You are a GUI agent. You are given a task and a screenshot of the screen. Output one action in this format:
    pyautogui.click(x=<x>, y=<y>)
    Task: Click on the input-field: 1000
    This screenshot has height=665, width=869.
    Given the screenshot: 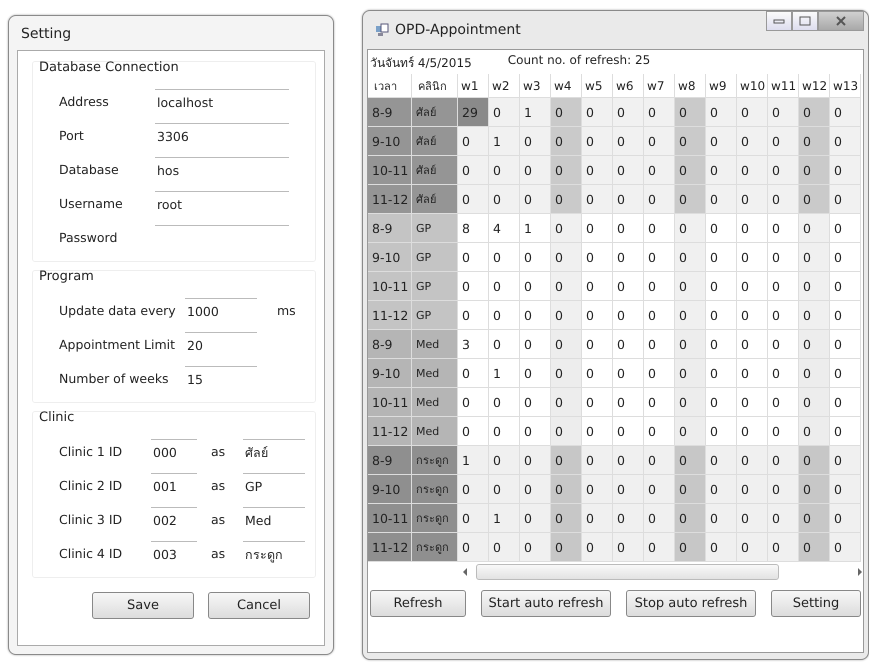 What is the action you would take?
    pyautogui.click(x=221, y=311)
    